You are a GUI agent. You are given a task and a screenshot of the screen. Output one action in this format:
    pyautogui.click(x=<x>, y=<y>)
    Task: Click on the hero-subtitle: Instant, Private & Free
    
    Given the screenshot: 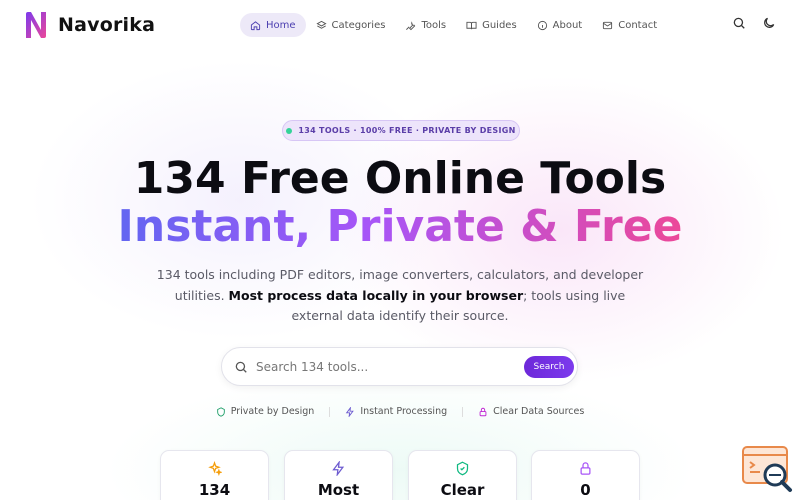 What is the action you would take?
    pyautogui.click(x=400, y=227)
    